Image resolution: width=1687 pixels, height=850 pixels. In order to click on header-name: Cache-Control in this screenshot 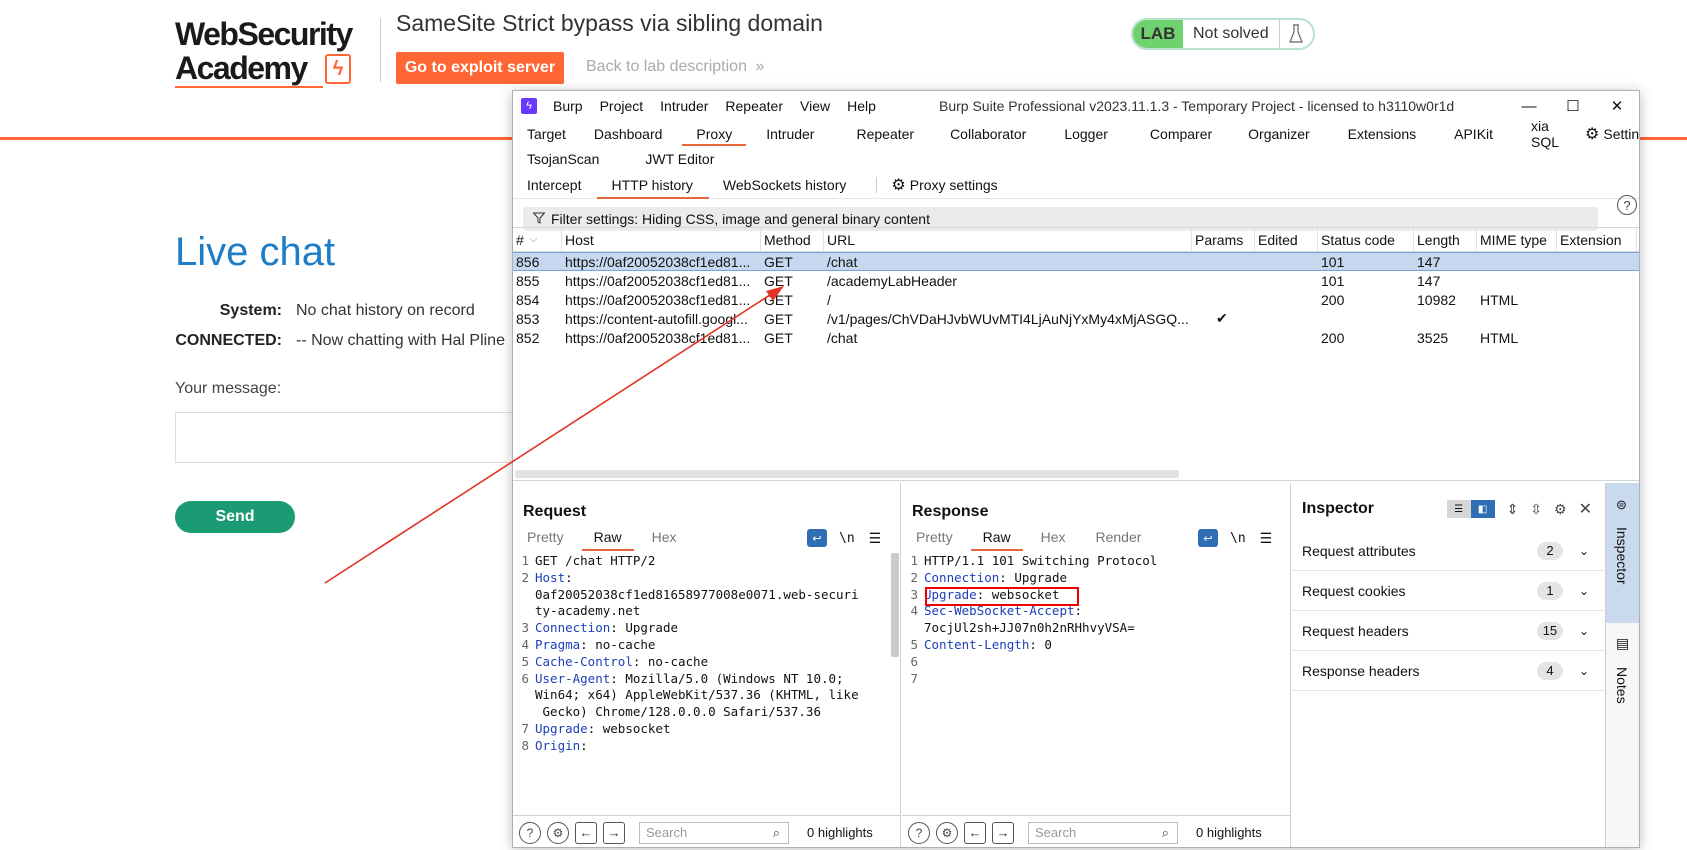, I will do `click(584, 661)`.